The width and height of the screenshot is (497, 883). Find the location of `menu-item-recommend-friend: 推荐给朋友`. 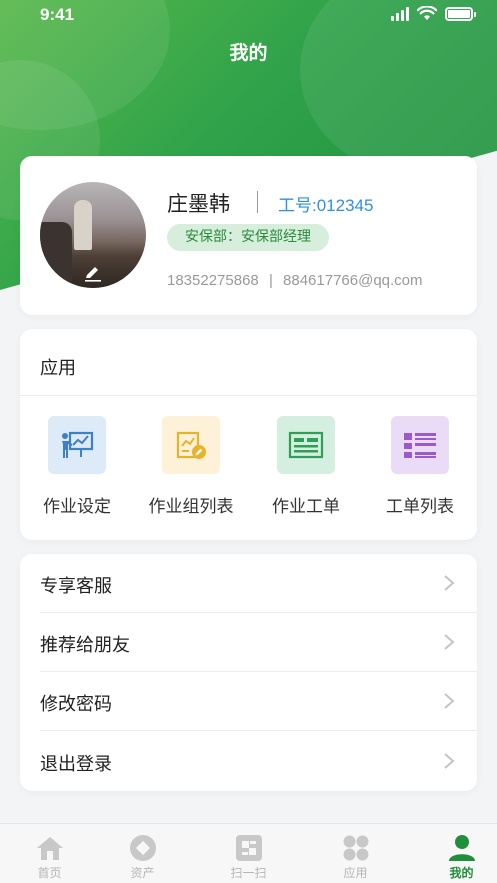

menu-item-recommend-friend: 推荐给朋友 is located at coordinates (248, 642).